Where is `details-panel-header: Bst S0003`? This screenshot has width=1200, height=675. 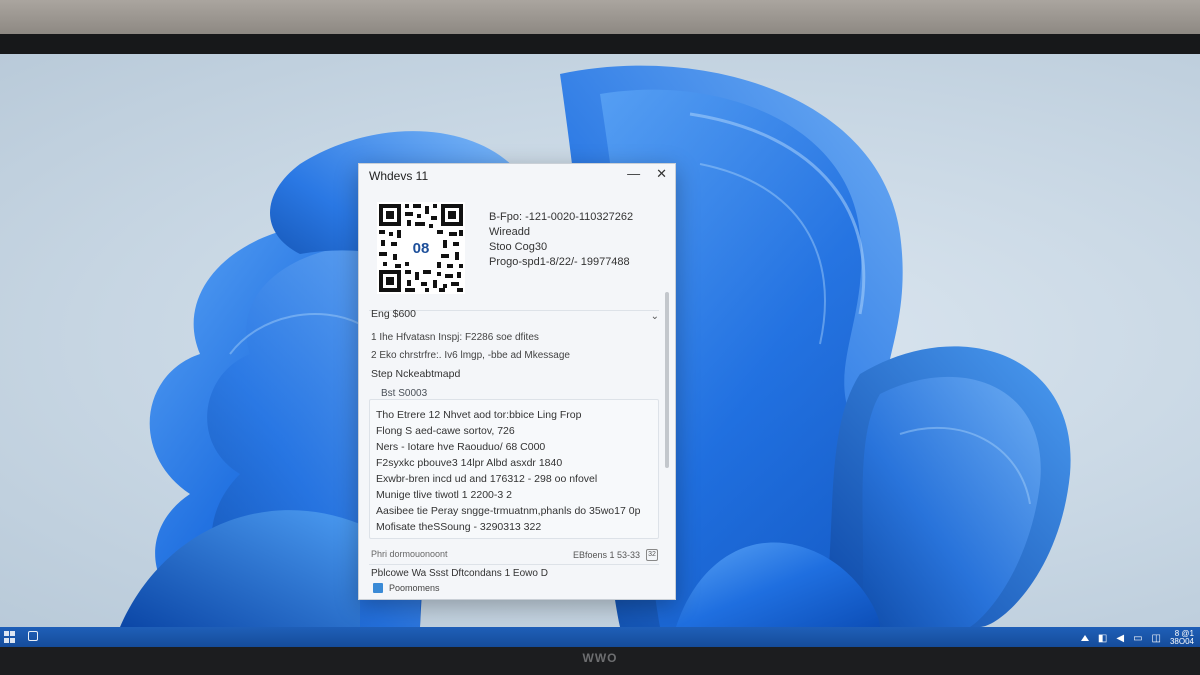
details-panel-header: Bst S0003 is located at coordinates (404, 393).